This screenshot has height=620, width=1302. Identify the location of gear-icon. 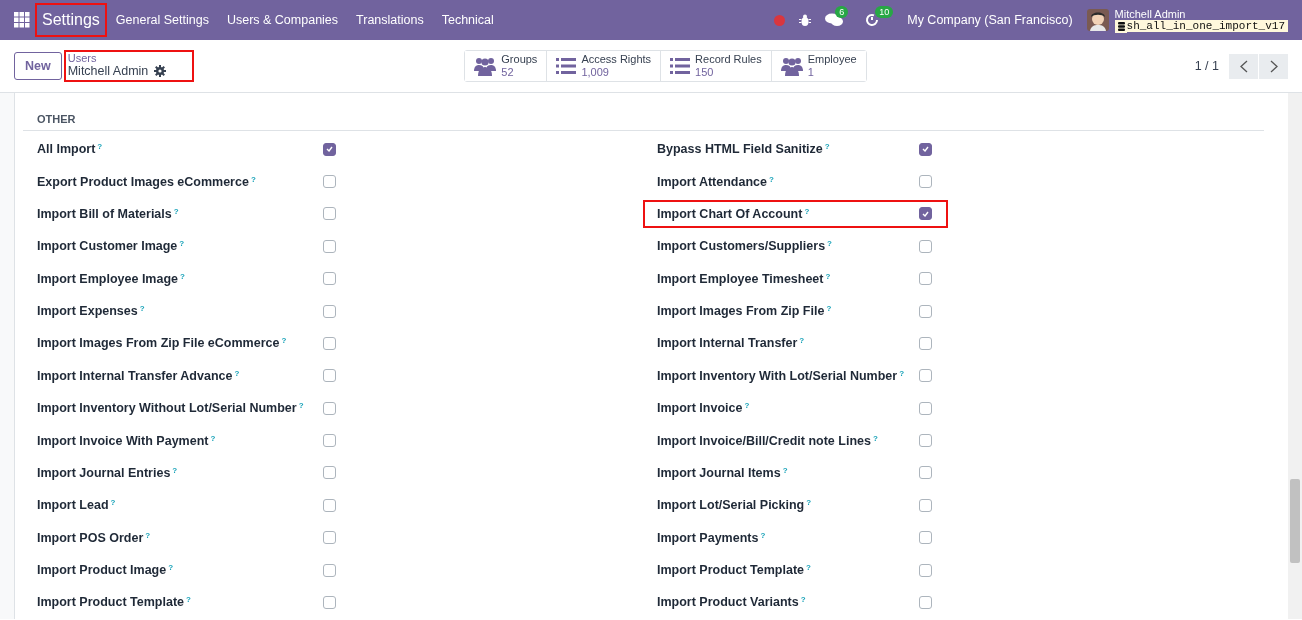
(160, 71).